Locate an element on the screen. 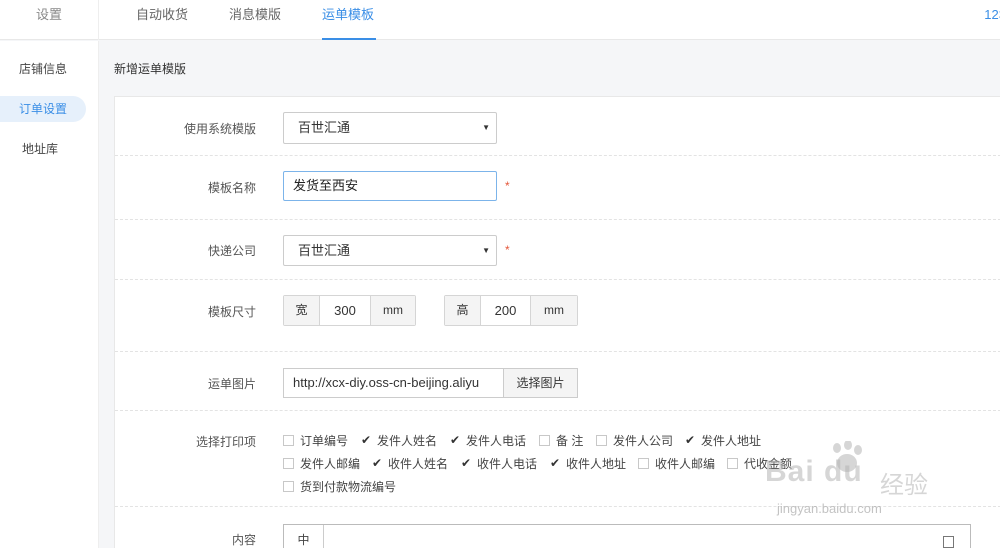 The width and height of the screenshot is (1000, 548). width-input: 300 is located at coordinates (345, 310).